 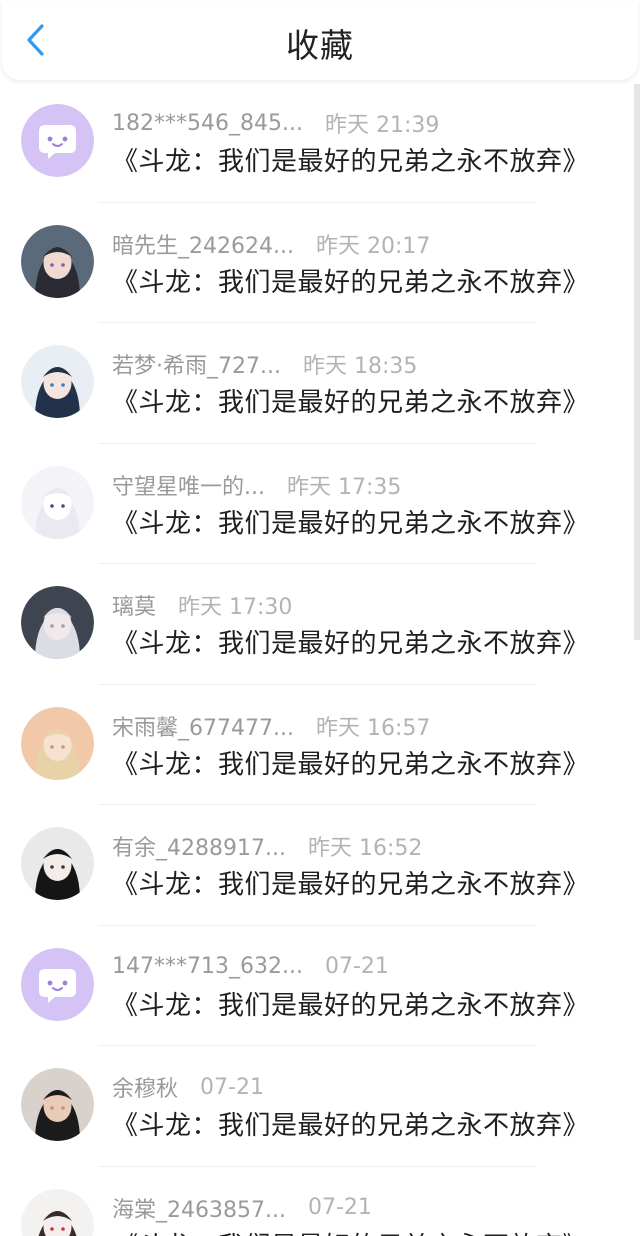 I want to click on list-item: 有余_4288917... 昨天 16:52 《斗龙：我们是最好的兄弟之永不放弃》, so click(x=316, y=865).